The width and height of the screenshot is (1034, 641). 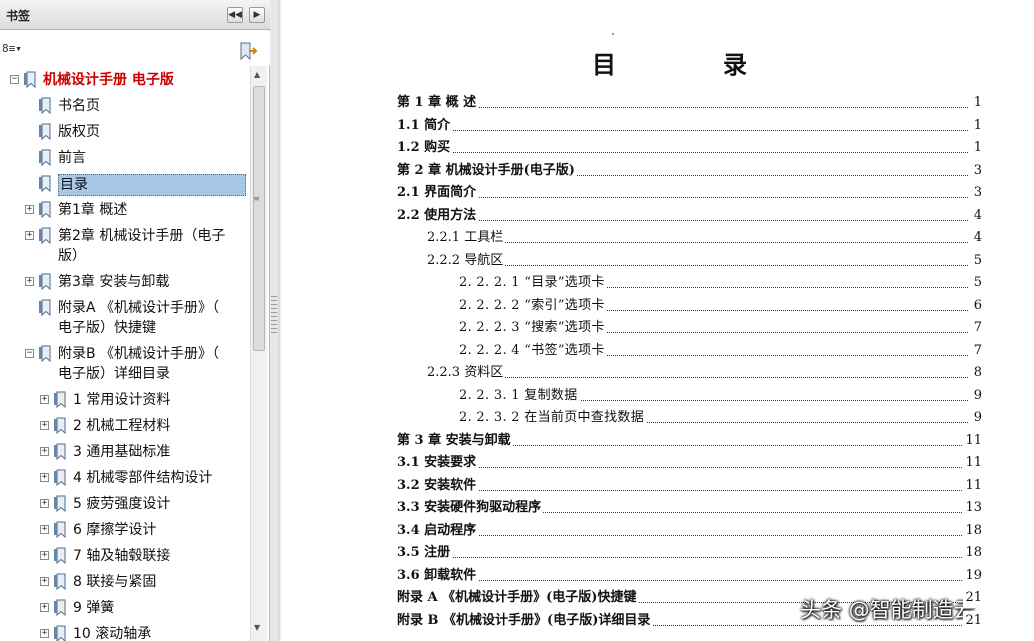 I want to click on bookmark-item: +4 机械零部件结构设计, so click(x=125, y=480).